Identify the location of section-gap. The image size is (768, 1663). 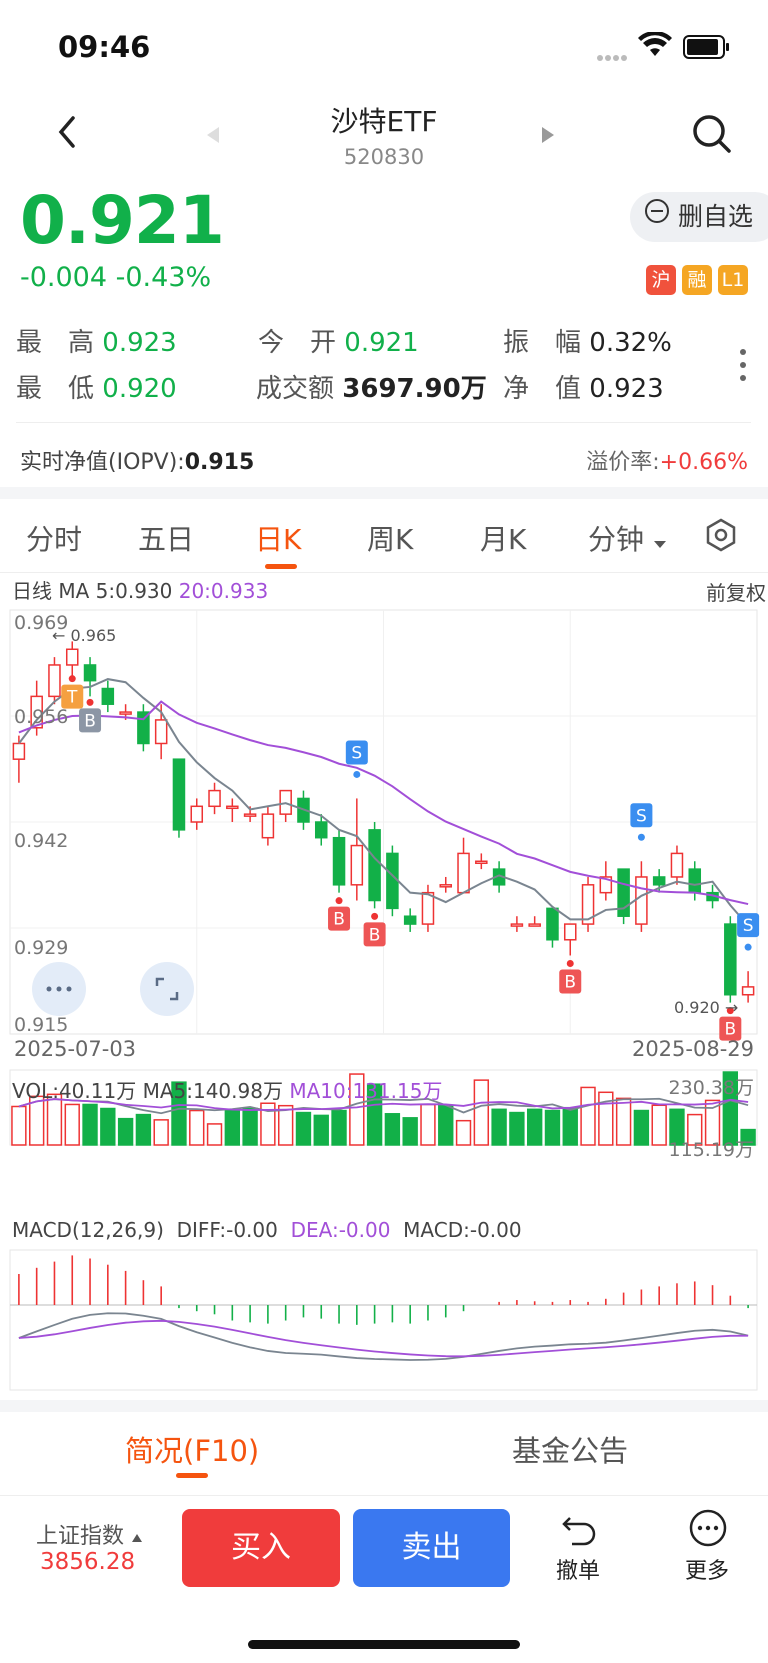
(384, 493).